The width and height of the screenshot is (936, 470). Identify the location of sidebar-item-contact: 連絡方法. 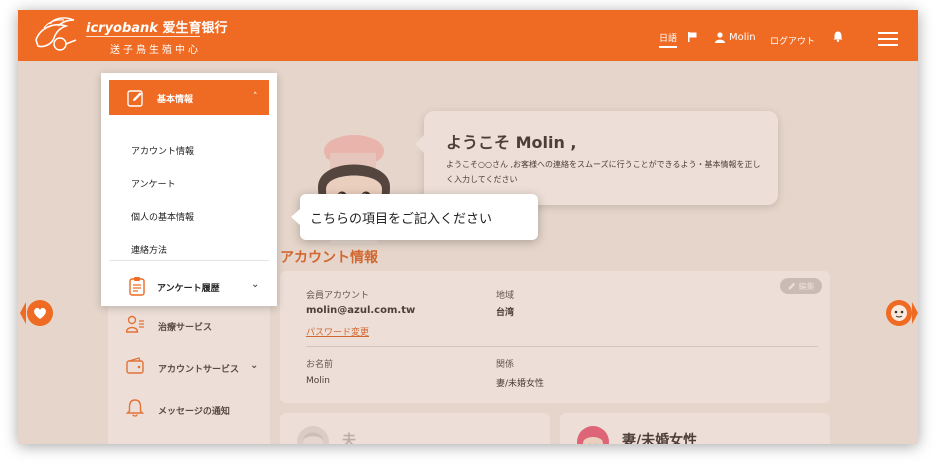
(149, 249).